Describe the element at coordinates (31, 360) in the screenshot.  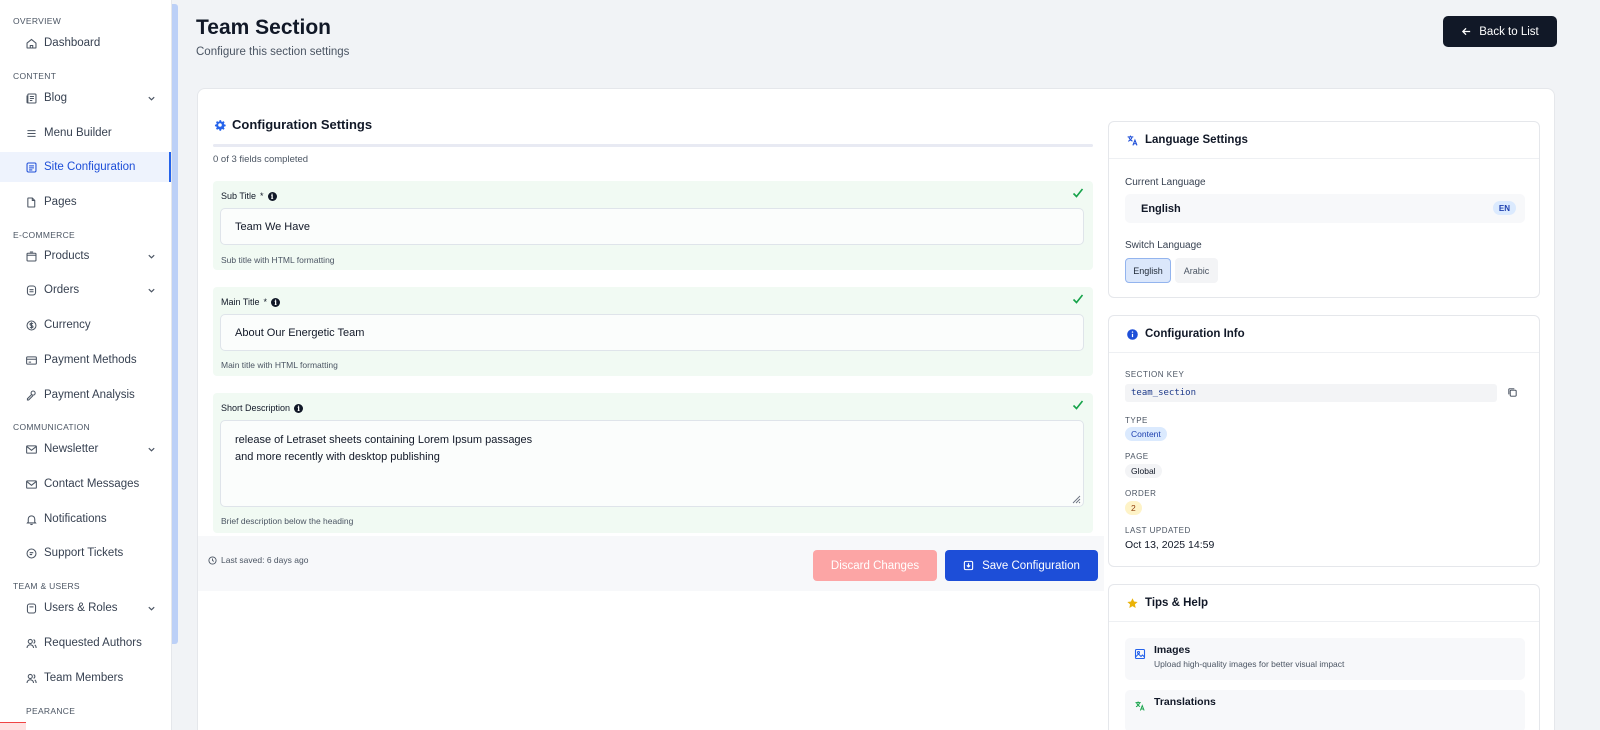
I see `credit-card-icon` at that location.